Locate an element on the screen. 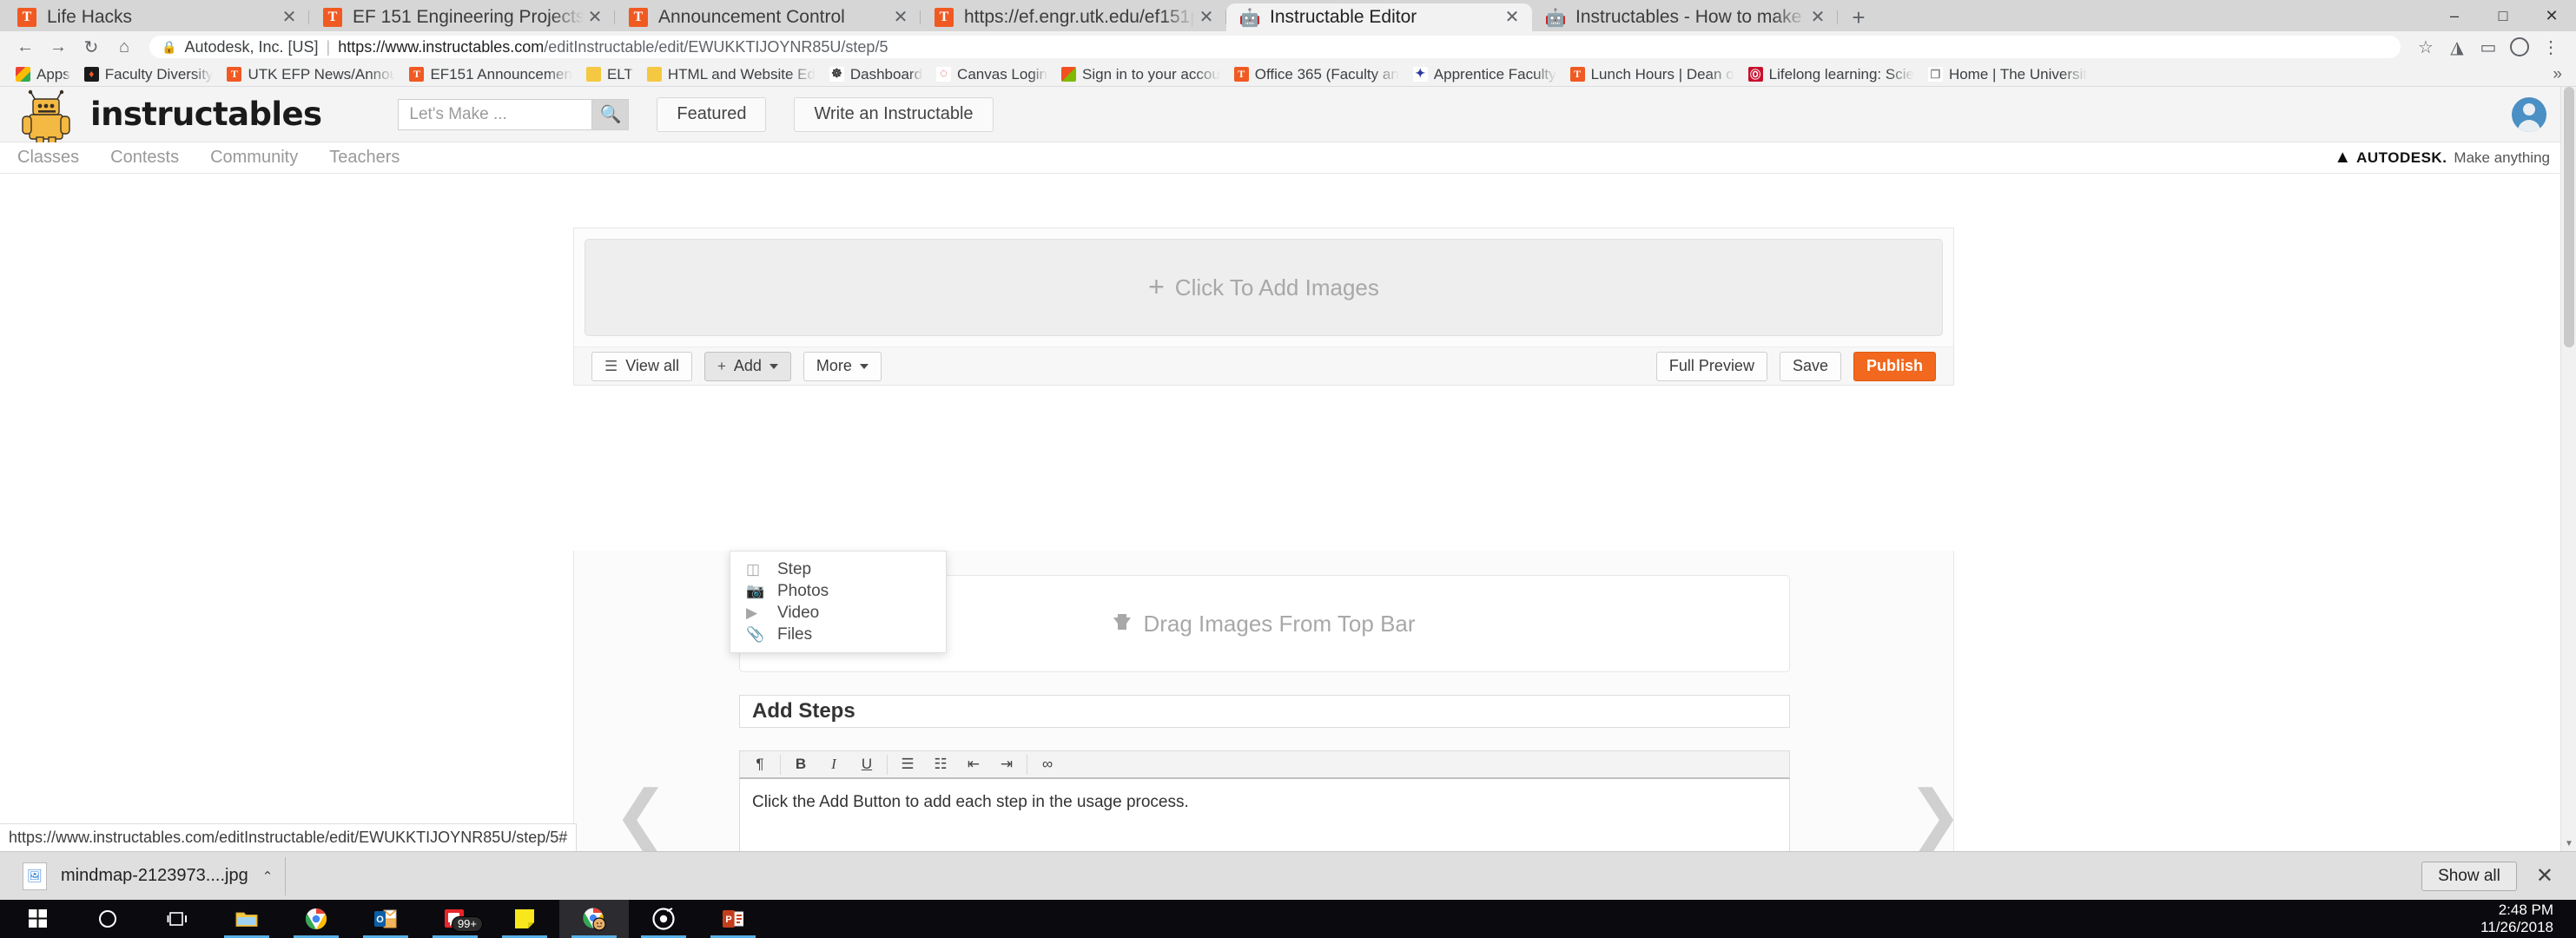 The height and width of the screenshot is (938, 2576). utk-t-icon: T is located at coordinates (26, 17).